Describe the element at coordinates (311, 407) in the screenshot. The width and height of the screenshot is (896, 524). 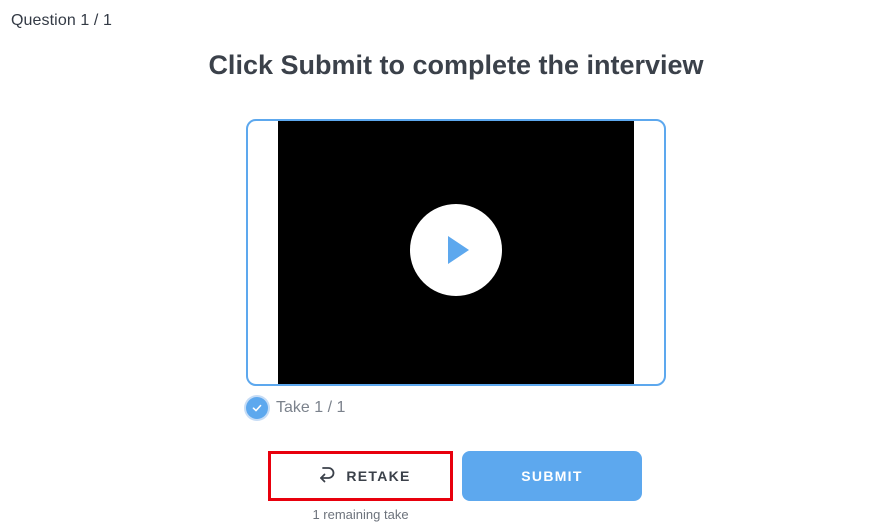
I see `take-label: Take 1 / 1` at that location.